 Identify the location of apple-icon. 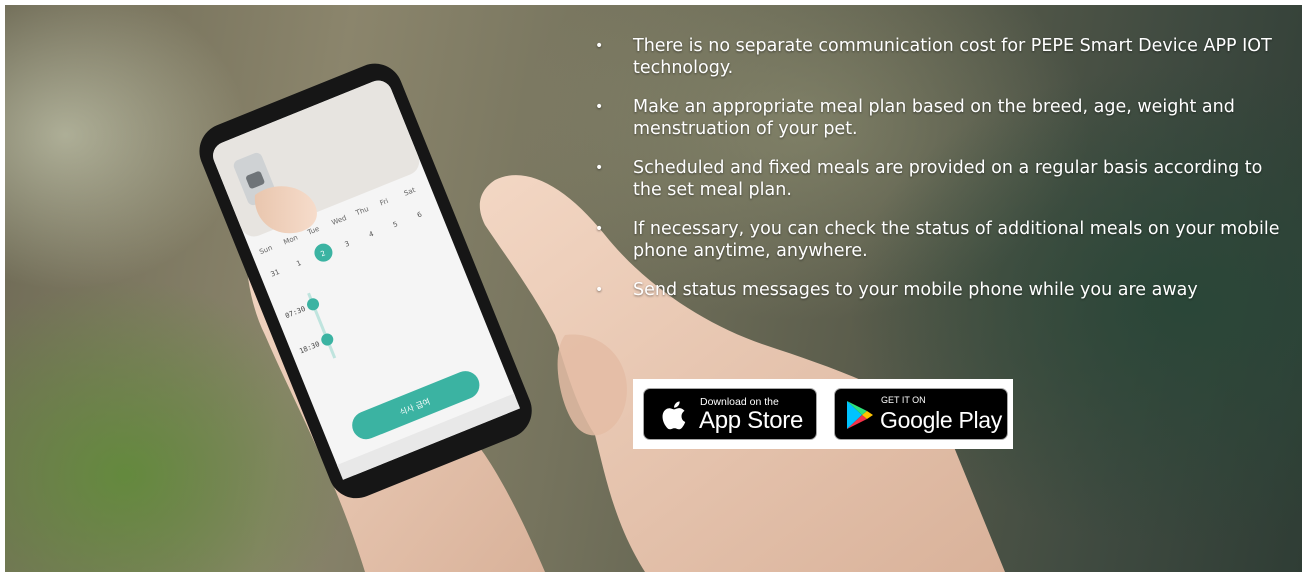
(674, 415).